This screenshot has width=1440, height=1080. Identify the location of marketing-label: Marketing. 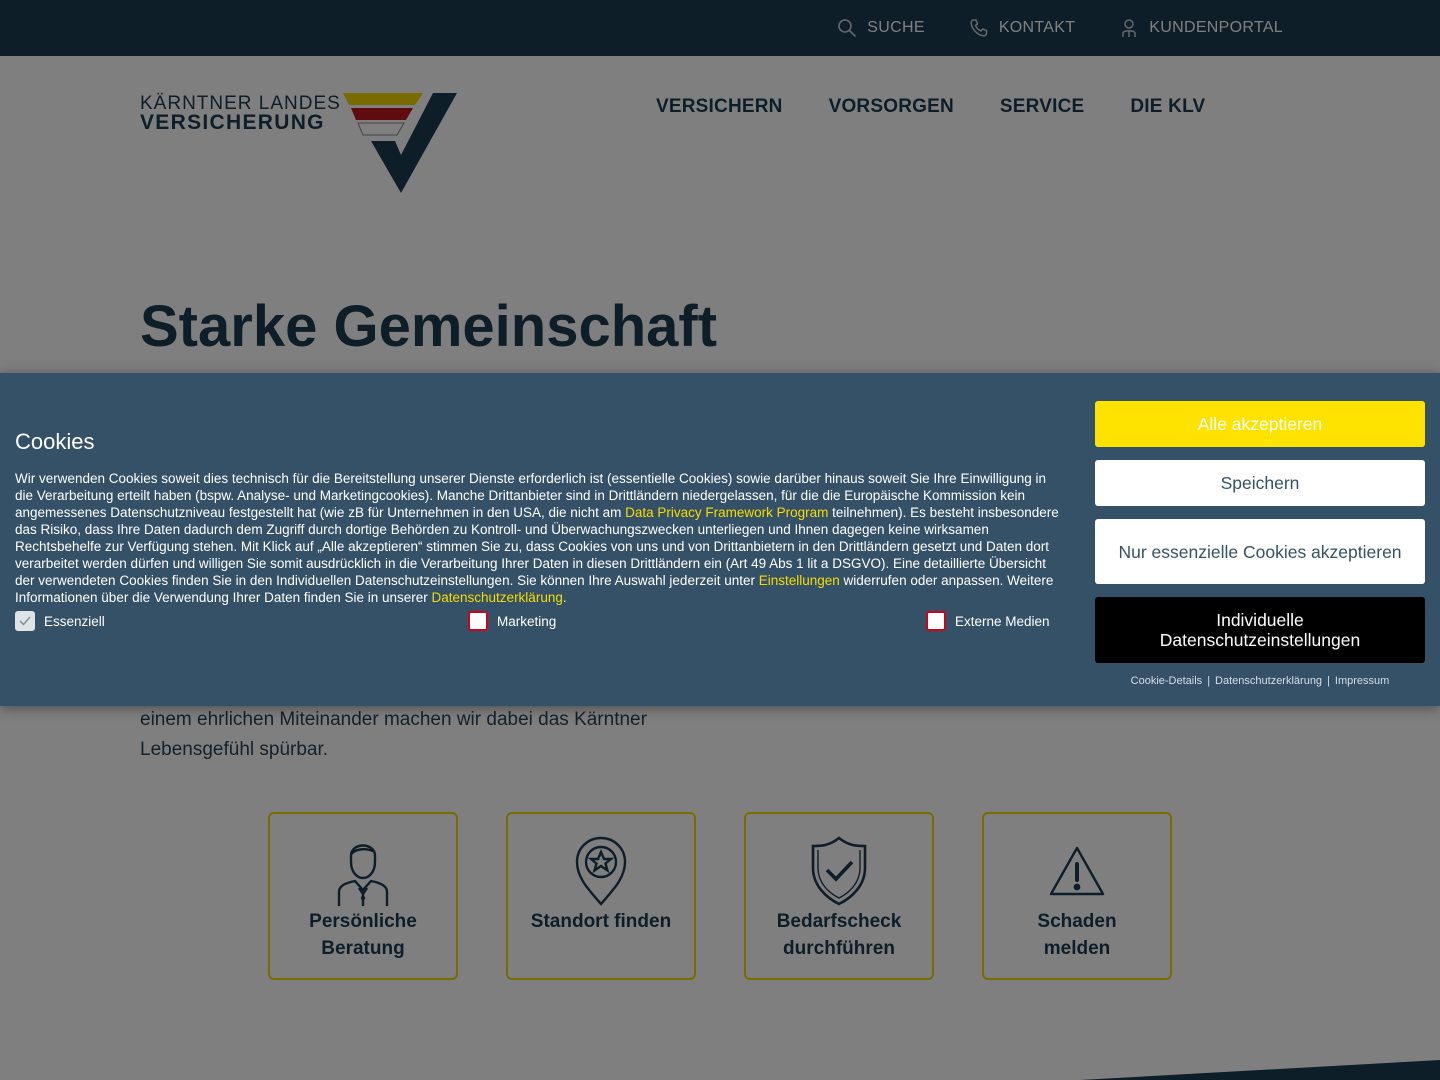
(527, 621).